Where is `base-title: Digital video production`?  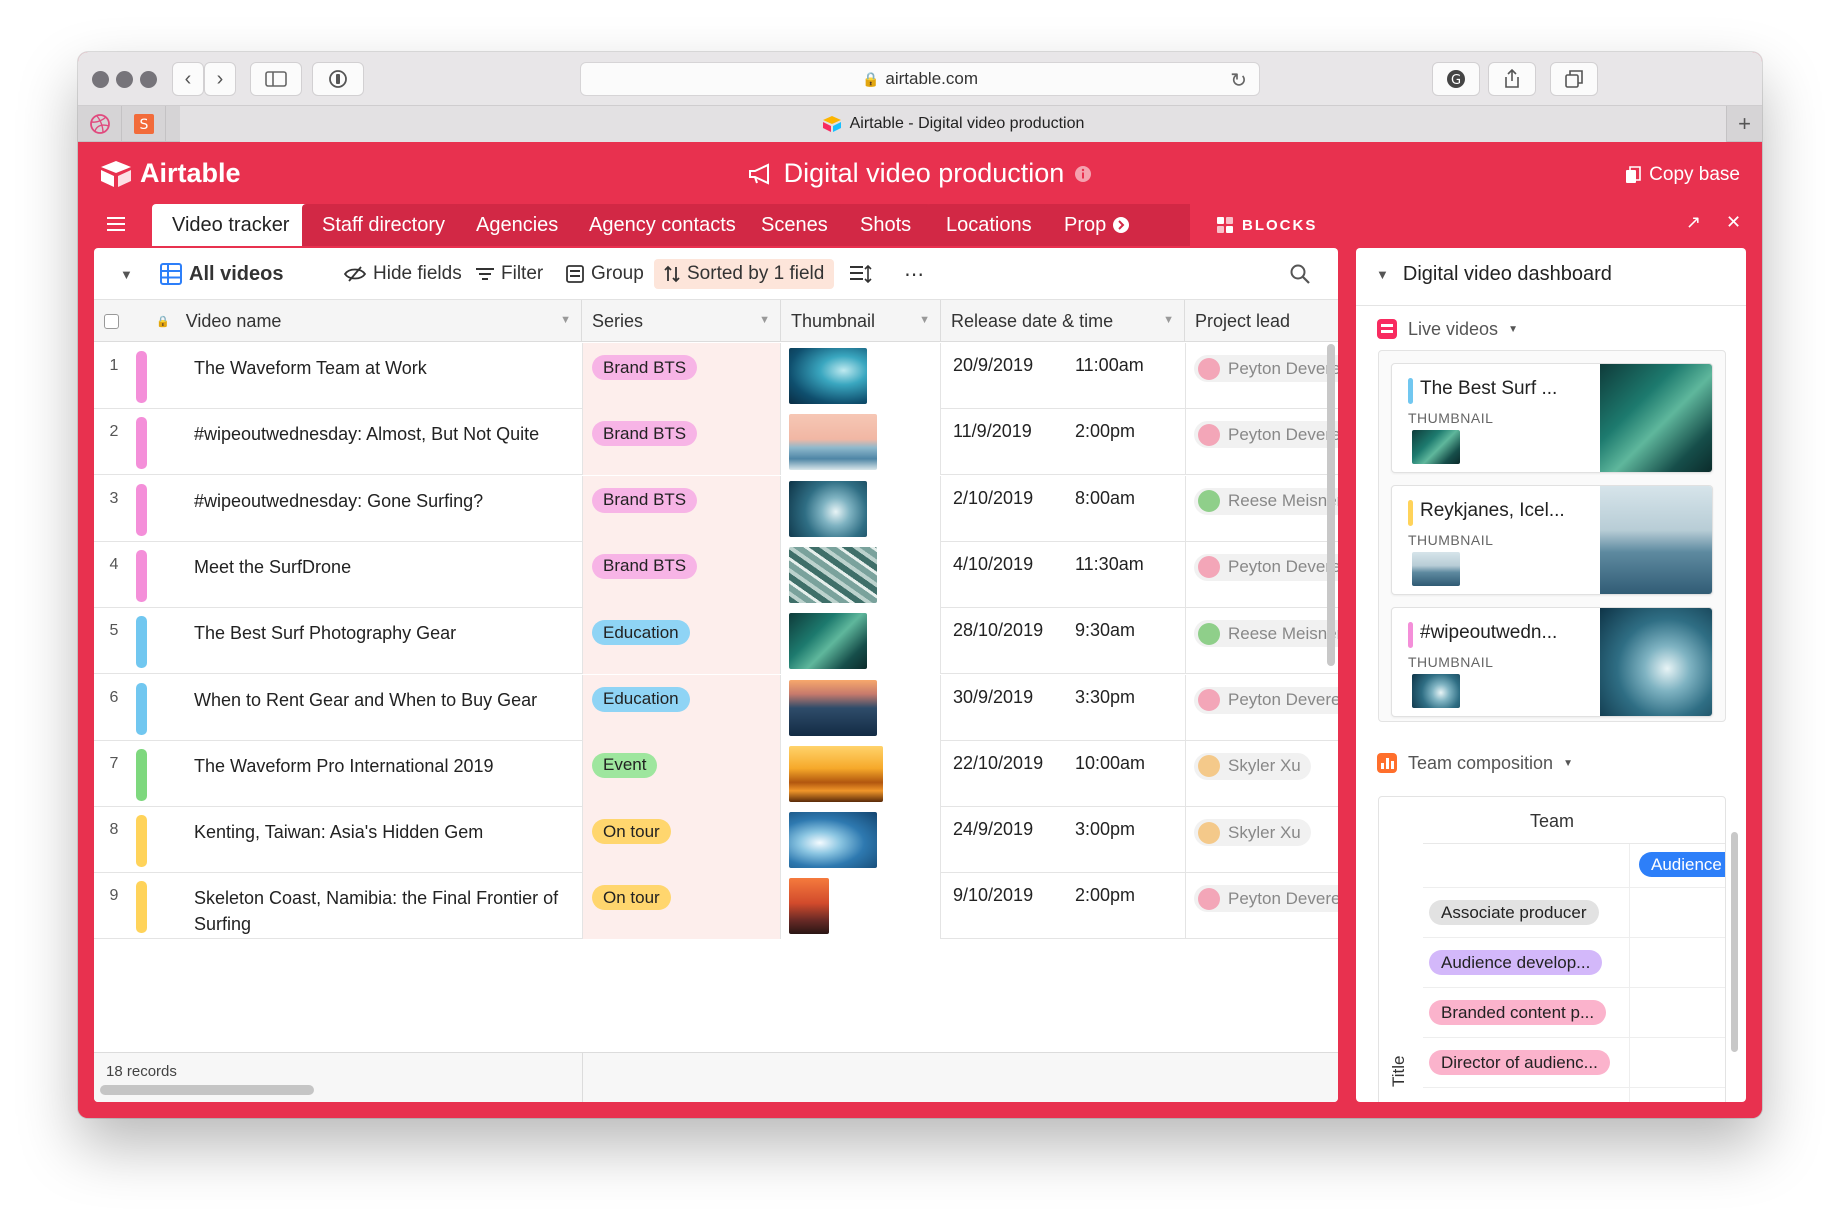 base-title: Digital video production is located at coordinates (924, 173).